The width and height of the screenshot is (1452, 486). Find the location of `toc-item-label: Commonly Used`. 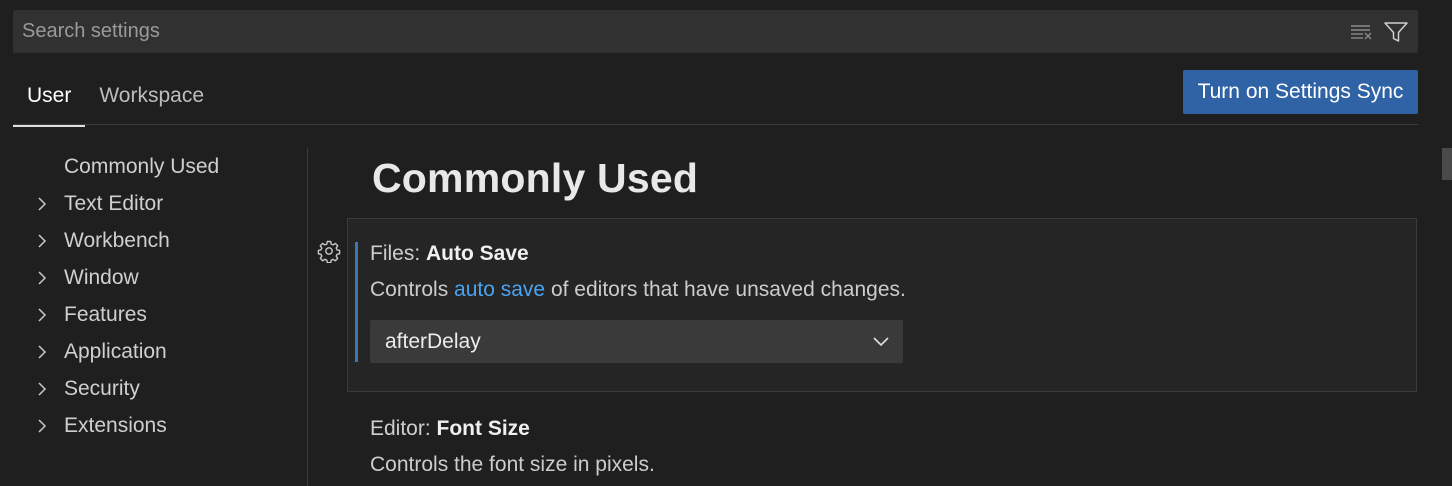

toc-item-label: Commonly Used is located at coordinates (142, 166).